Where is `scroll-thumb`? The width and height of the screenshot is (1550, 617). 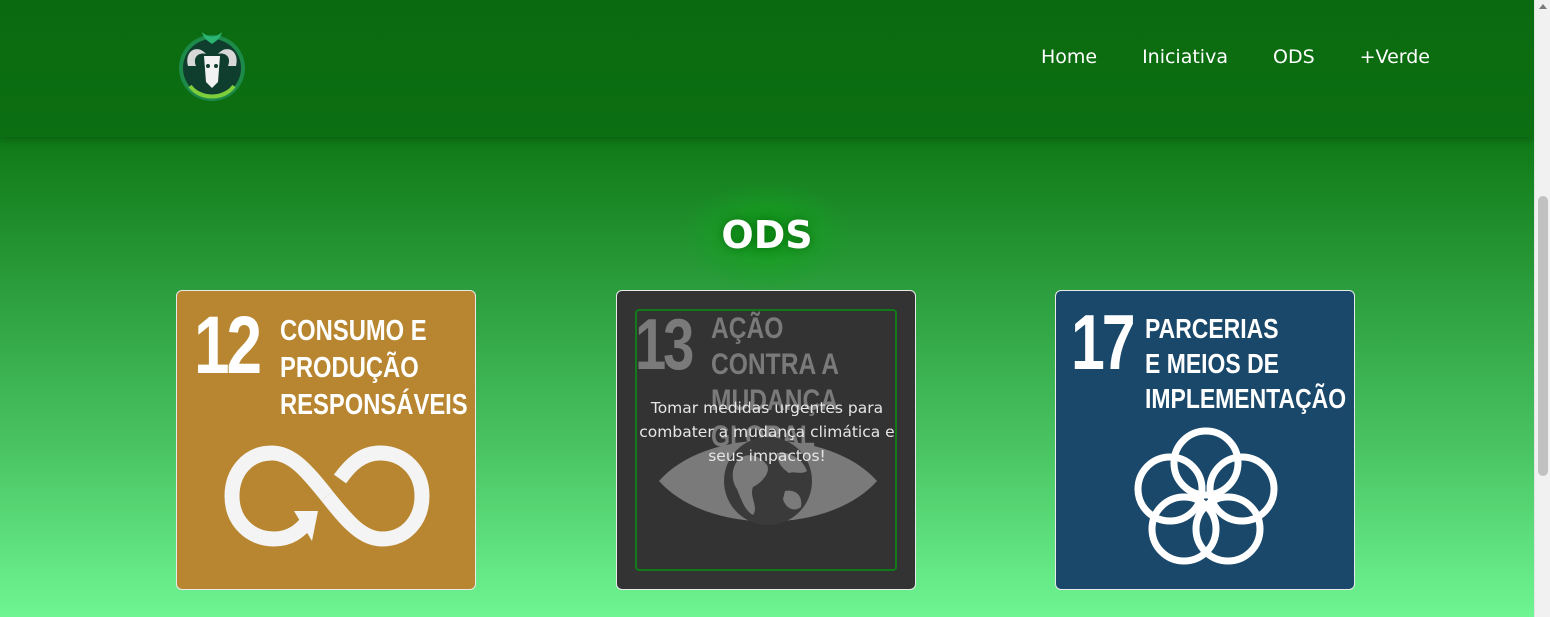
scroll-thumb is located at coordinates (1543, 336).